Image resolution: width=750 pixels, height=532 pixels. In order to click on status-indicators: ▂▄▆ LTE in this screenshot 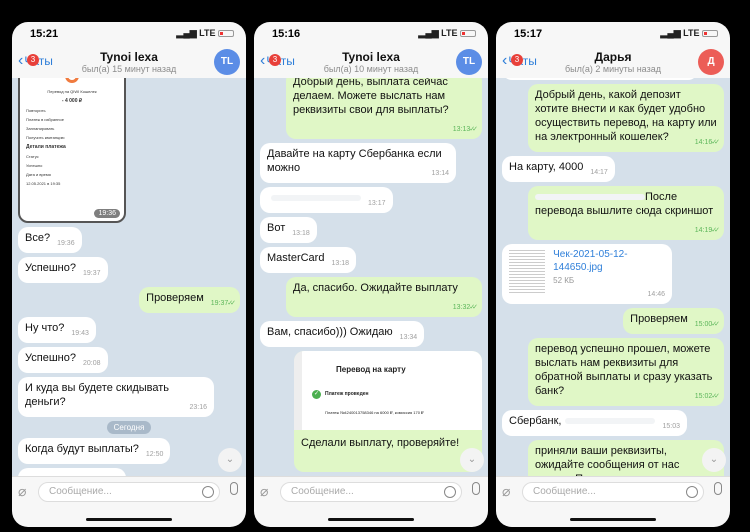, I will do `click(689, 33)`.